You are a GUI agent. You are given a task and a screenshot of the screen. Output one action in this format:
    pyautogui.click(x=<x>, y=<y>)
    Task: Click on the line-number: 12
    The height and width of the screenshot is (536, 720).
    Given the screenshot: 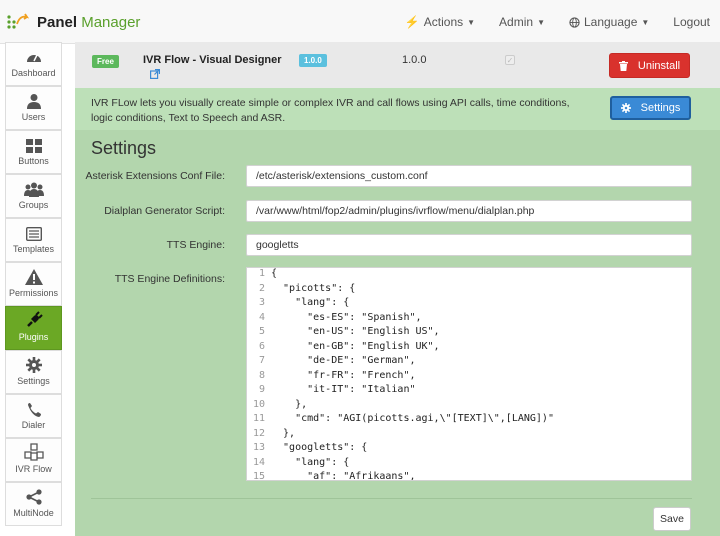 What is the action you would take?
    pyautogui.click(x=258, y=433)
    